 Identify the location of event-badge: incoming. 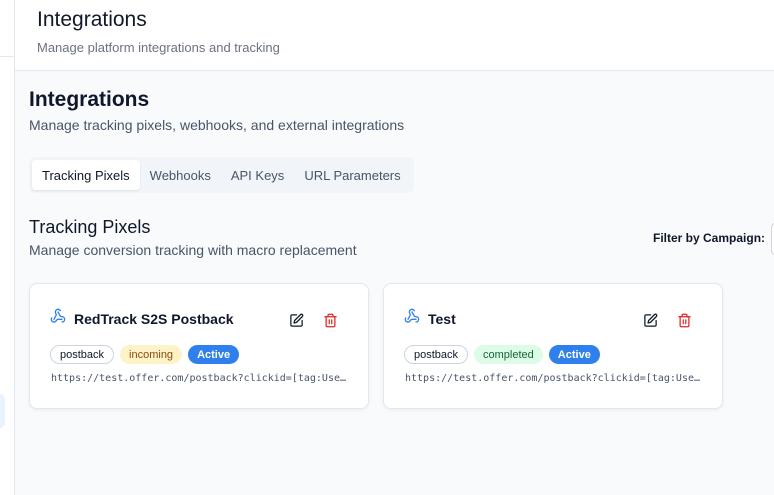
(151, 354).